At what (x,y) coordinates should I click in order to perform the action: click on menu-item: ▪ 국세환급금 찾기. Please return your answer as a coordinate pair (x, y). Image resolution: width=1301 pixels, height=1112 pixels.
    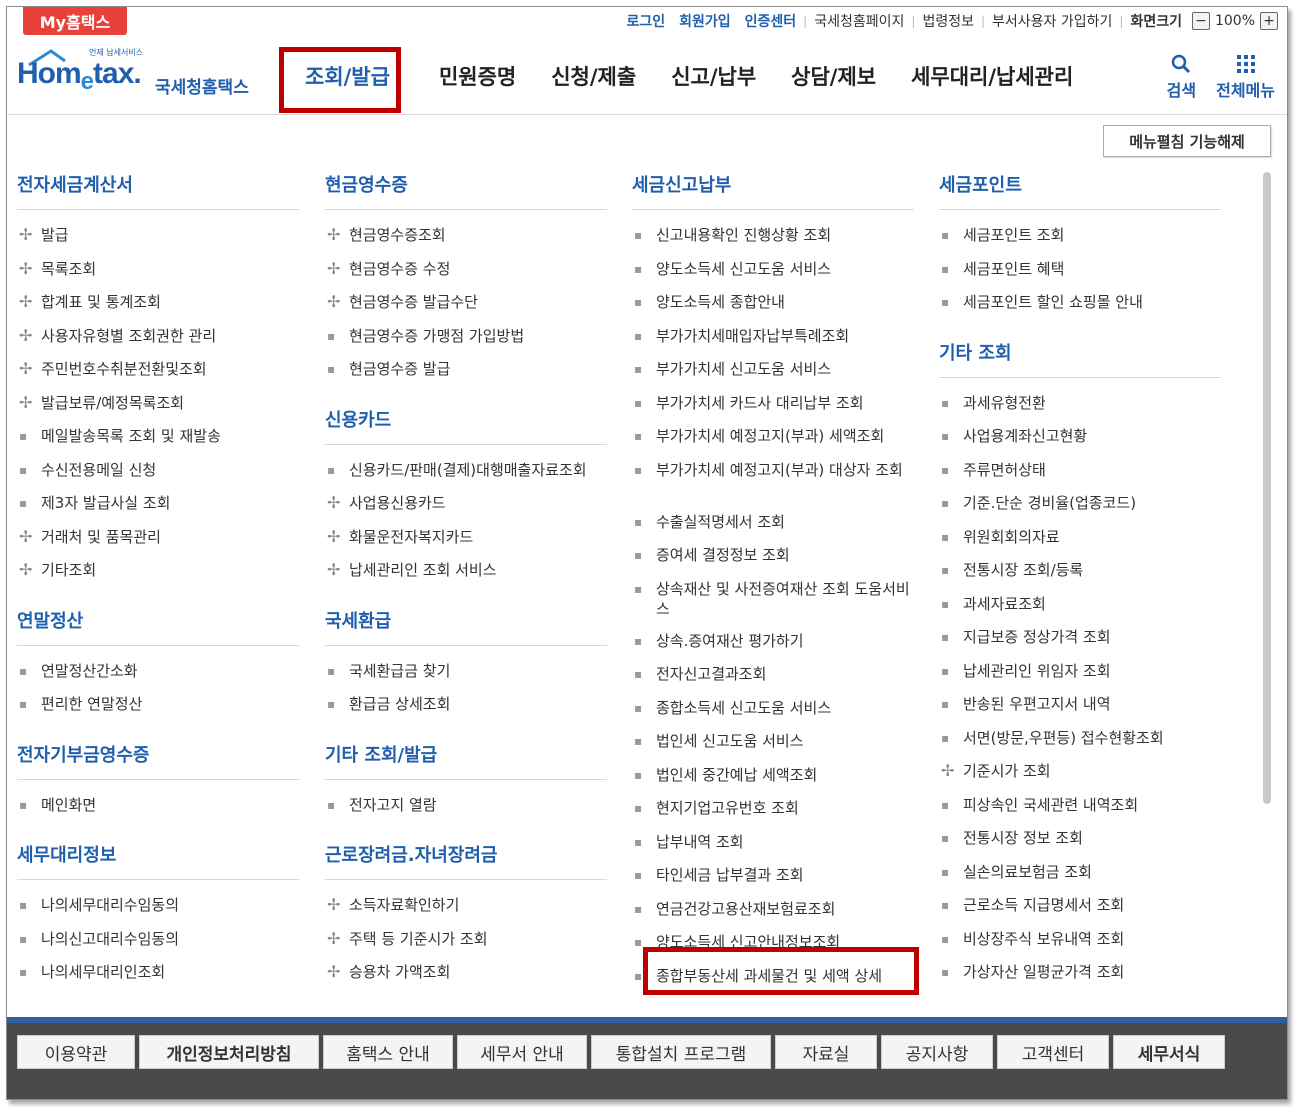
    Looking at the image, I should click on (466, 673).